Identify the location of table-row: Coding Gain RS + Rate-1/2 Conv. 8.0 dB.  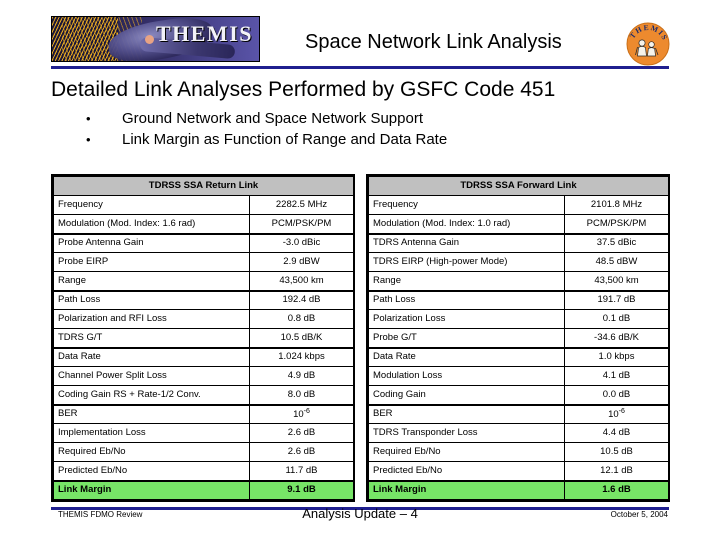
(203, 395).